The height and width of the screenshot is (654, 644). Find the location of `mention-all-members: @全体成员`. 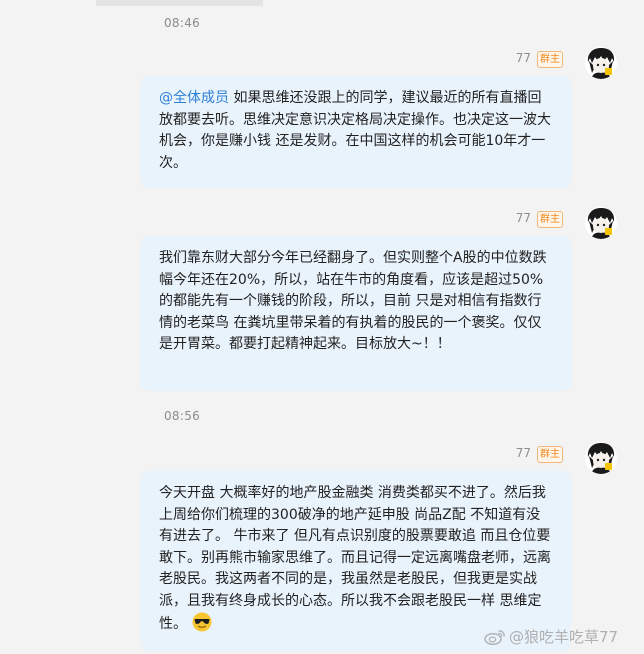

mention-all-members: @全体成员 is located at coordinates (194, 98).